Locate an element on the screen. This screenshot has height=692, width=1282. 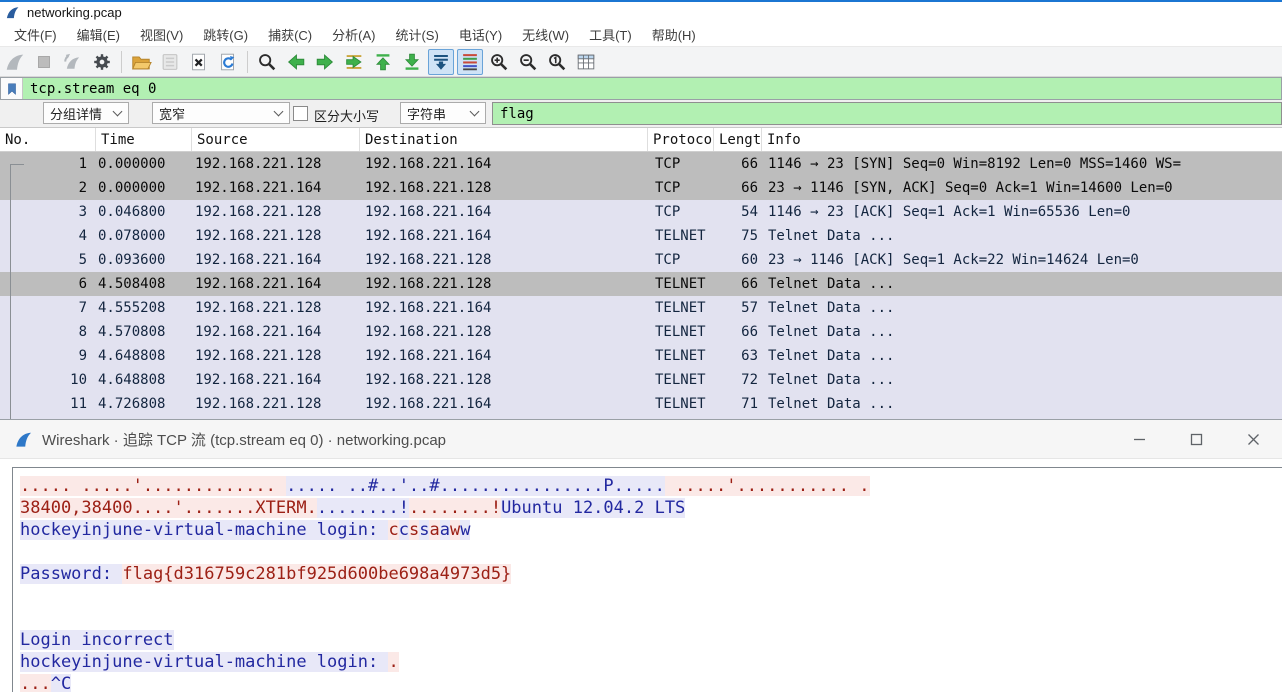
menu-item: 电话(Y) is located at coordinates (480, 34).